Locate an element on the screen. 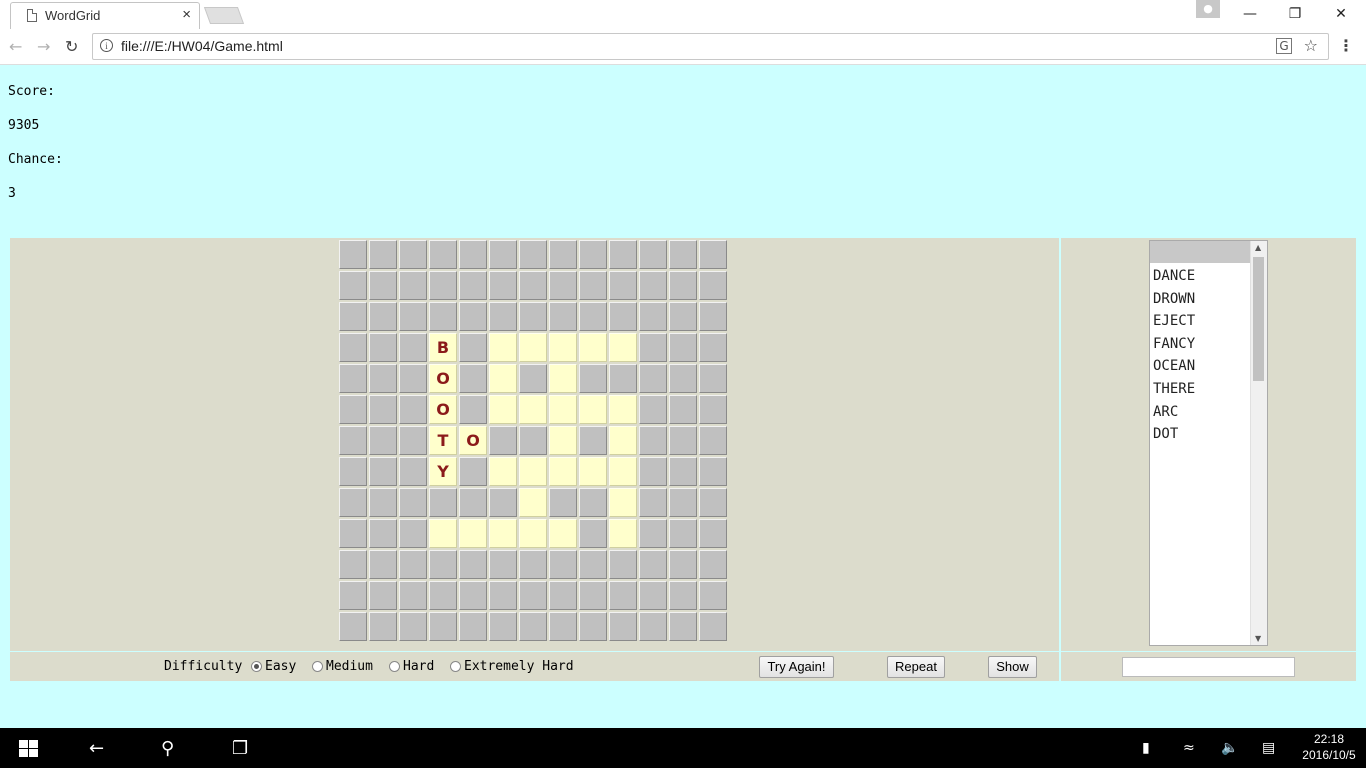 The image size is (1366, 768). clock: 22:18 2016/10/5 is located at coordinates (1329, 747).